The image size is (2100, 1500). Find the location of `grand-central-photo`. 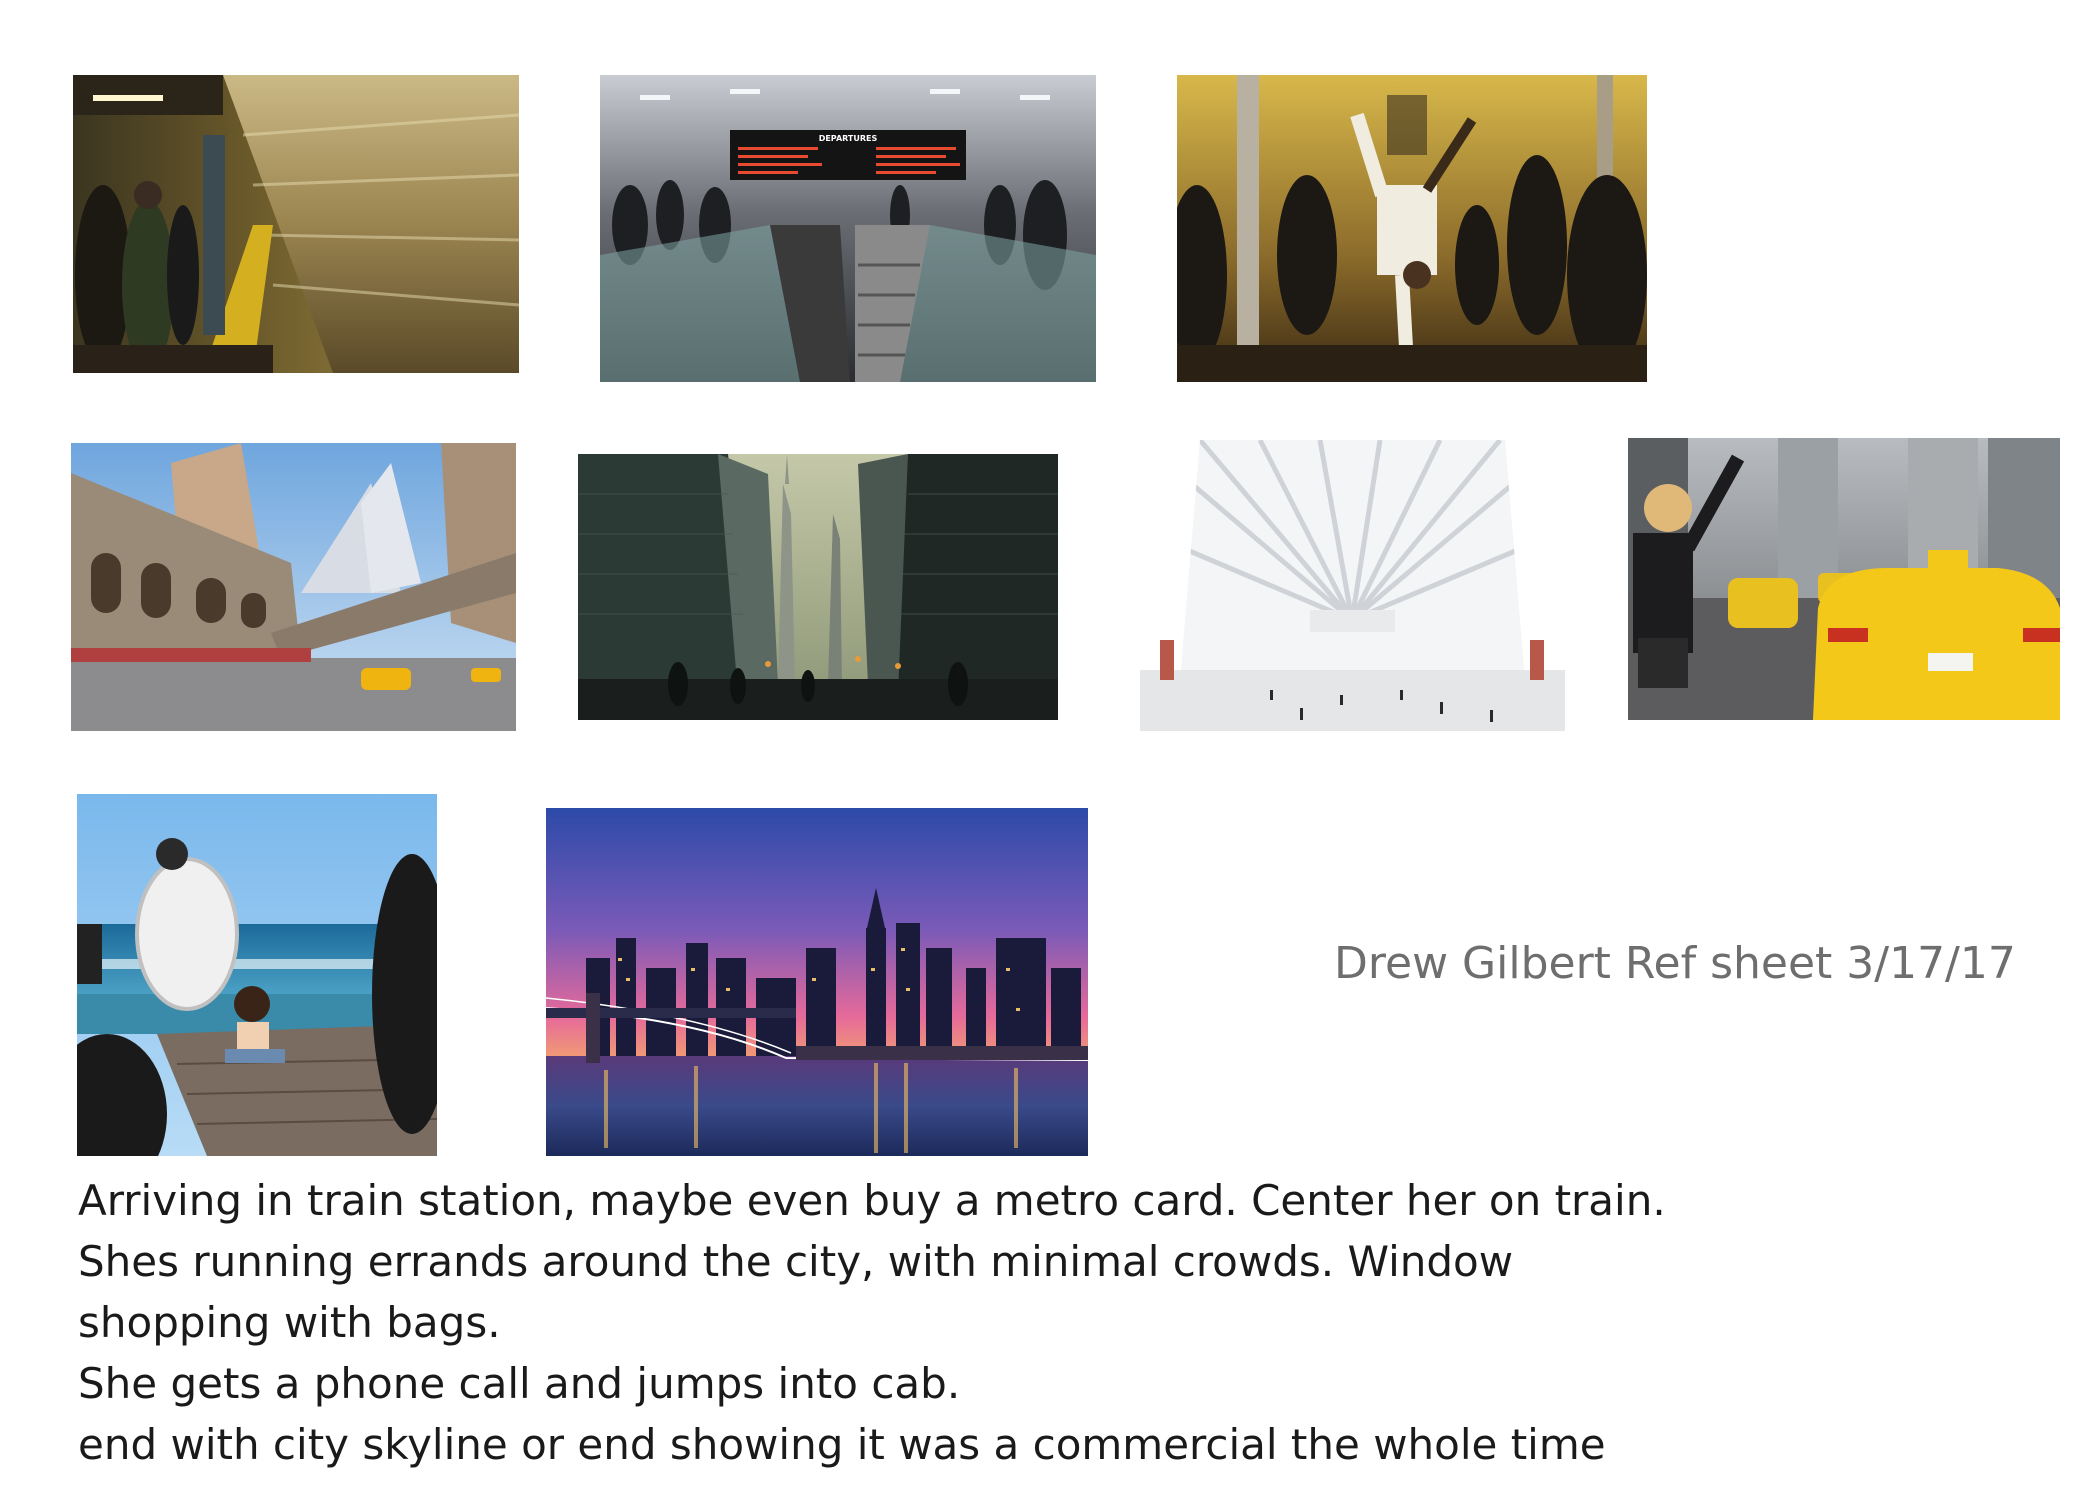

grand-central-photo is located at coordinates (293, 587).